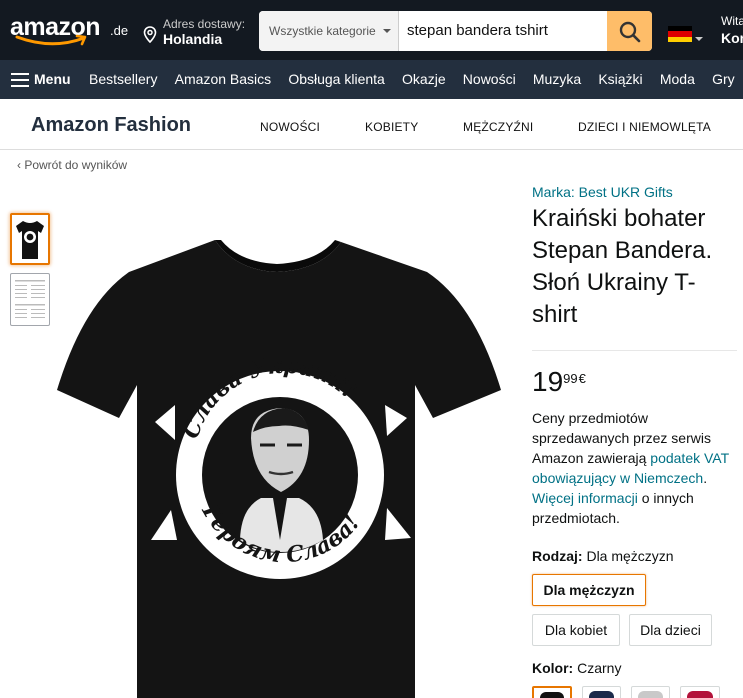  What do you see at coordinates (585, 498) in the screenshot?
I see `more-info-link: Więcej informacji` at bounding box center [585, 498].